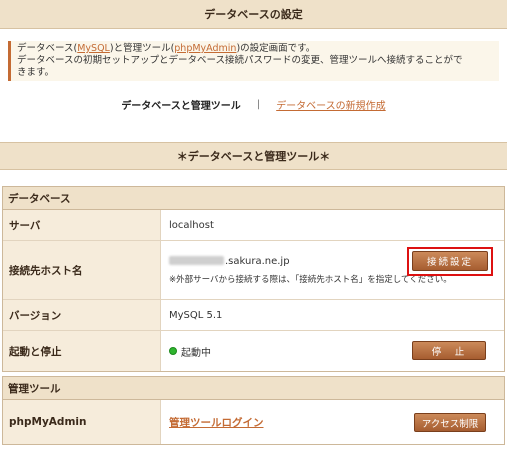 This screenshot has width=507, height=452. I want to click on description-line-3: きます。, so click(36, 72).